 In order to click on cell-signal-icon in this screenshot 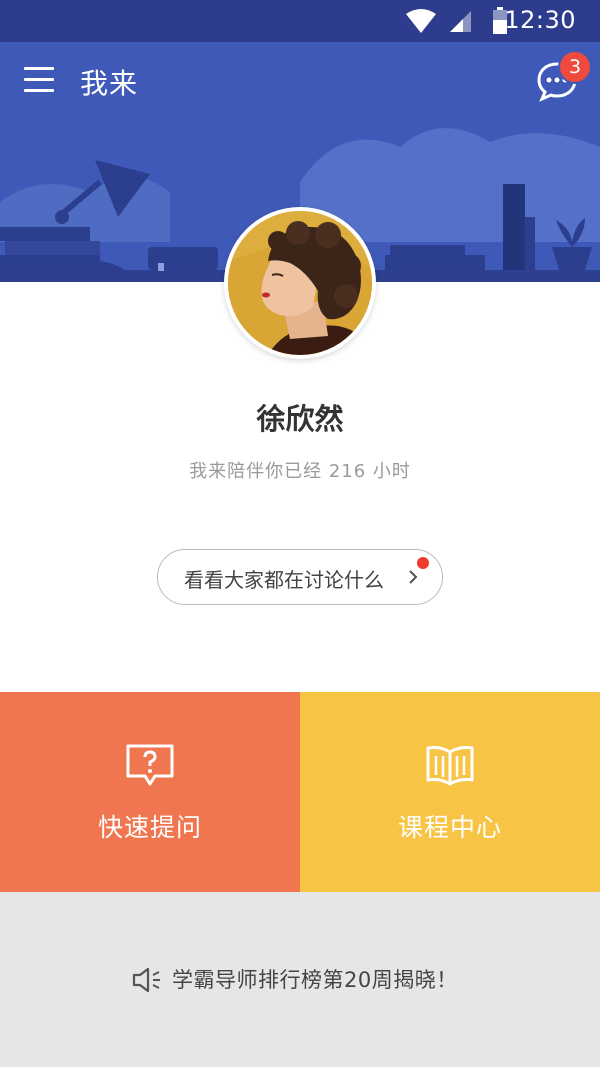, I will do `click(460, 21)`.